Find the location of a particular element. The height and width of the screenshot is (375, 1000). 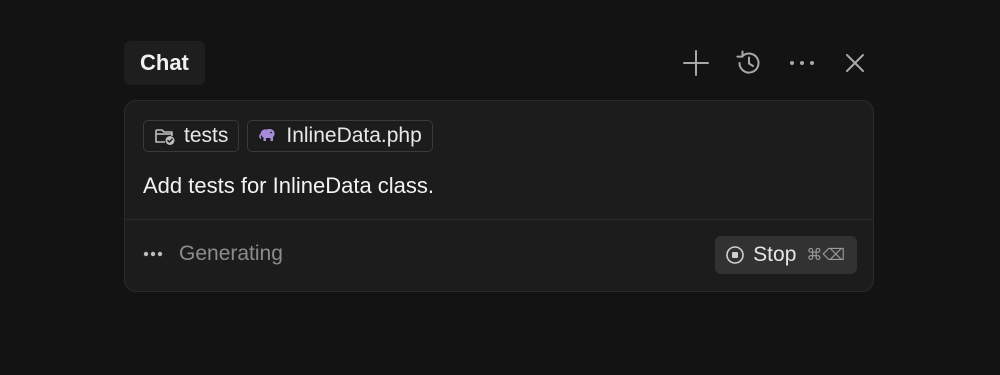

header-actions is located at coordinates (768, 63).